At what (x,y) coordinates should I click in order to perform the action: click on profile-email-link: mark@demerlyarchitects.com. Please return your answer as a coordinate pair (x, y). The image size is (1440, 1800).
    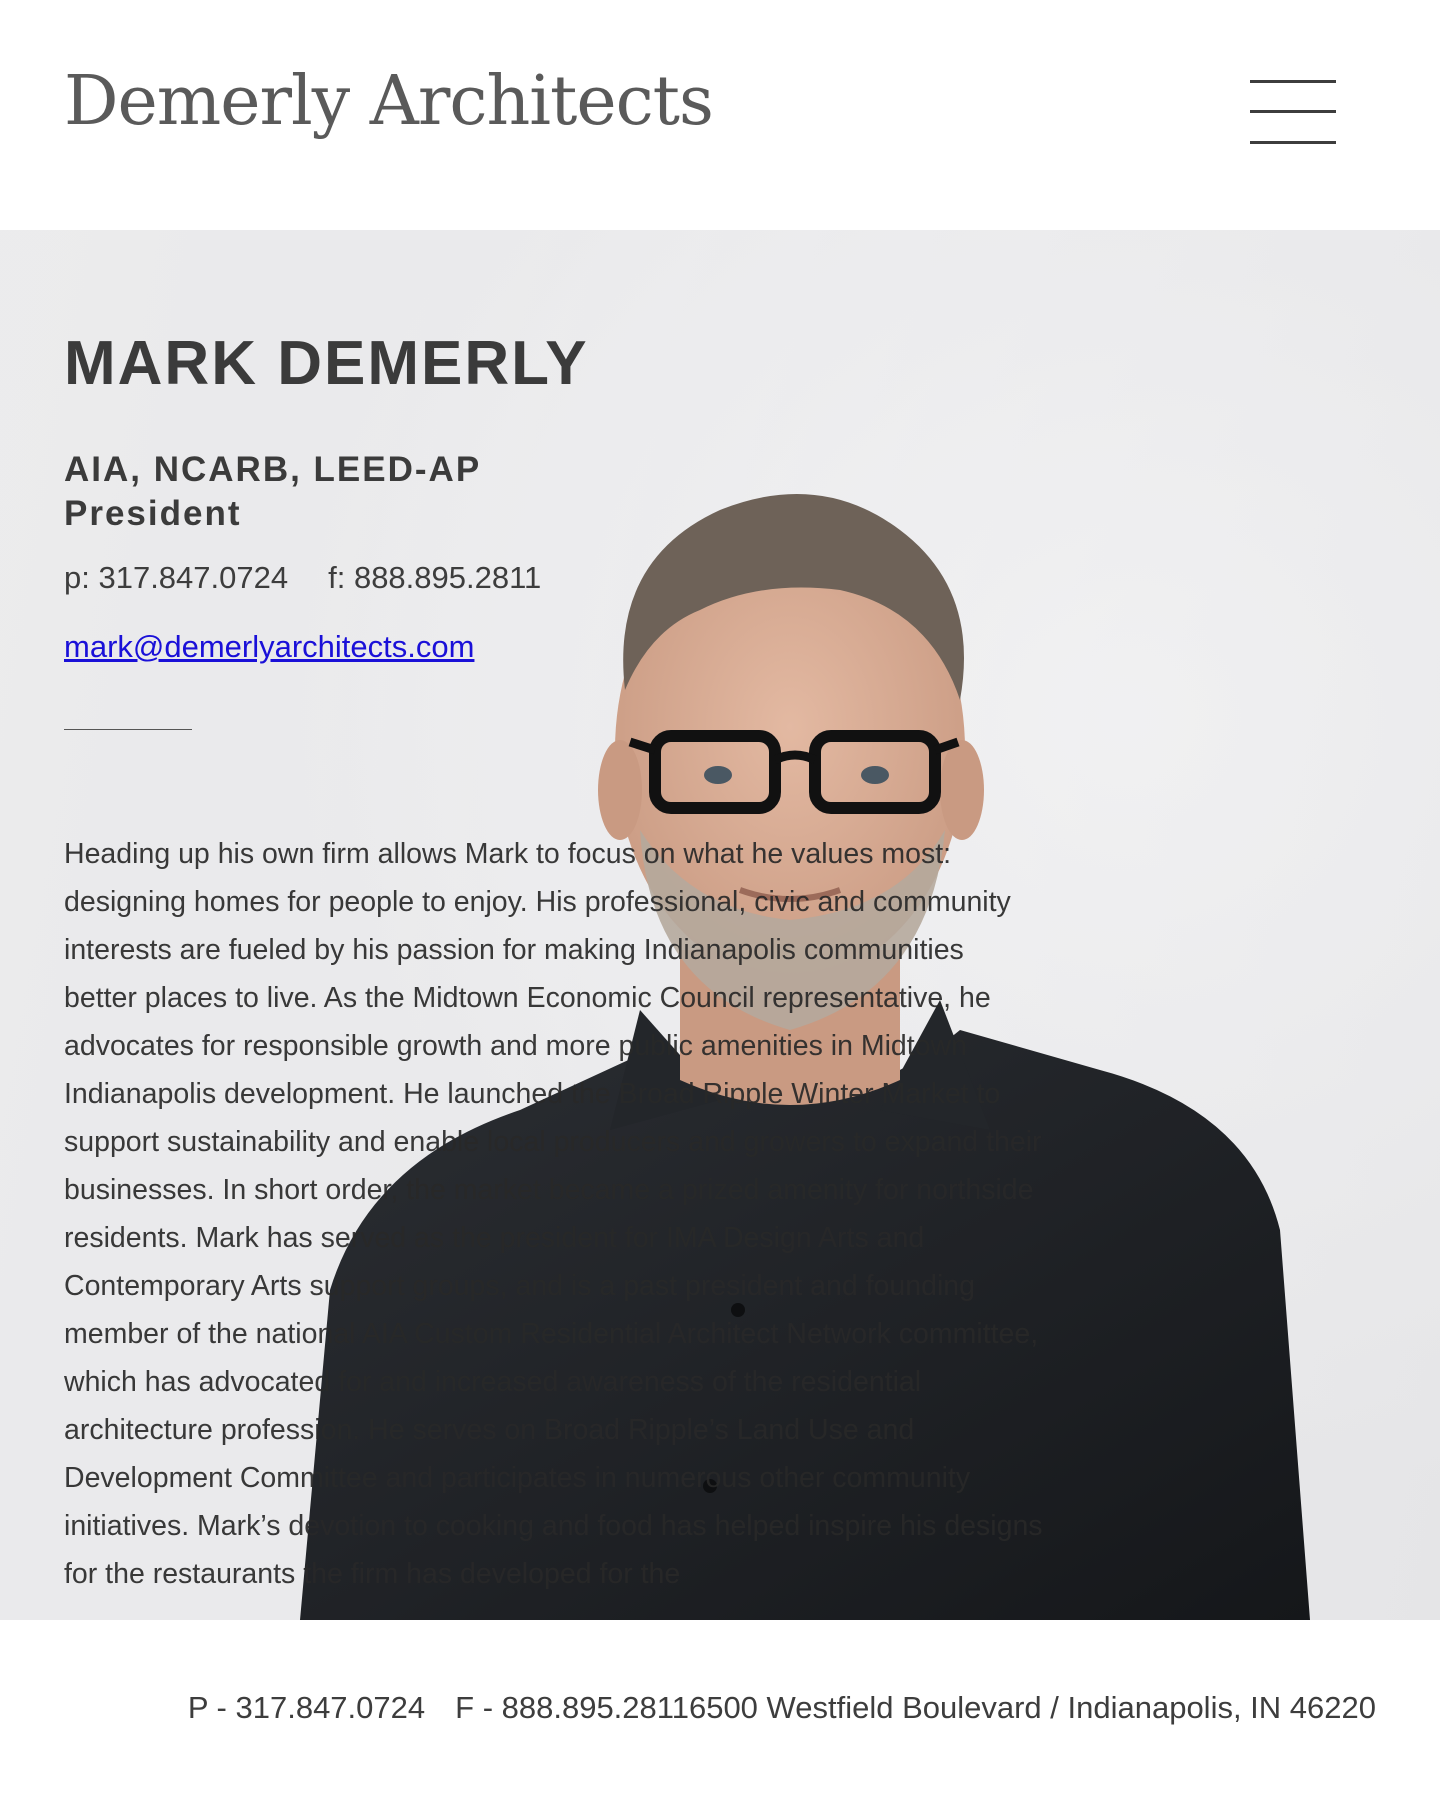
    Looking at the image, I should click on (269, 647).